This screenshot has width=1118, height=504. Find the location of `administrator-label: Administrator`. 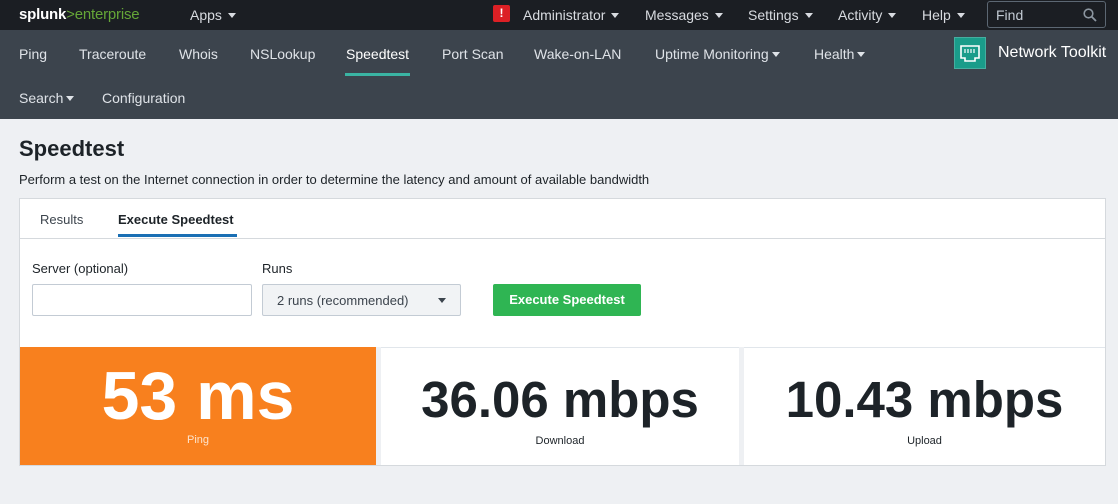

administrator-label: Administrator is located at coordinates (564, 15).